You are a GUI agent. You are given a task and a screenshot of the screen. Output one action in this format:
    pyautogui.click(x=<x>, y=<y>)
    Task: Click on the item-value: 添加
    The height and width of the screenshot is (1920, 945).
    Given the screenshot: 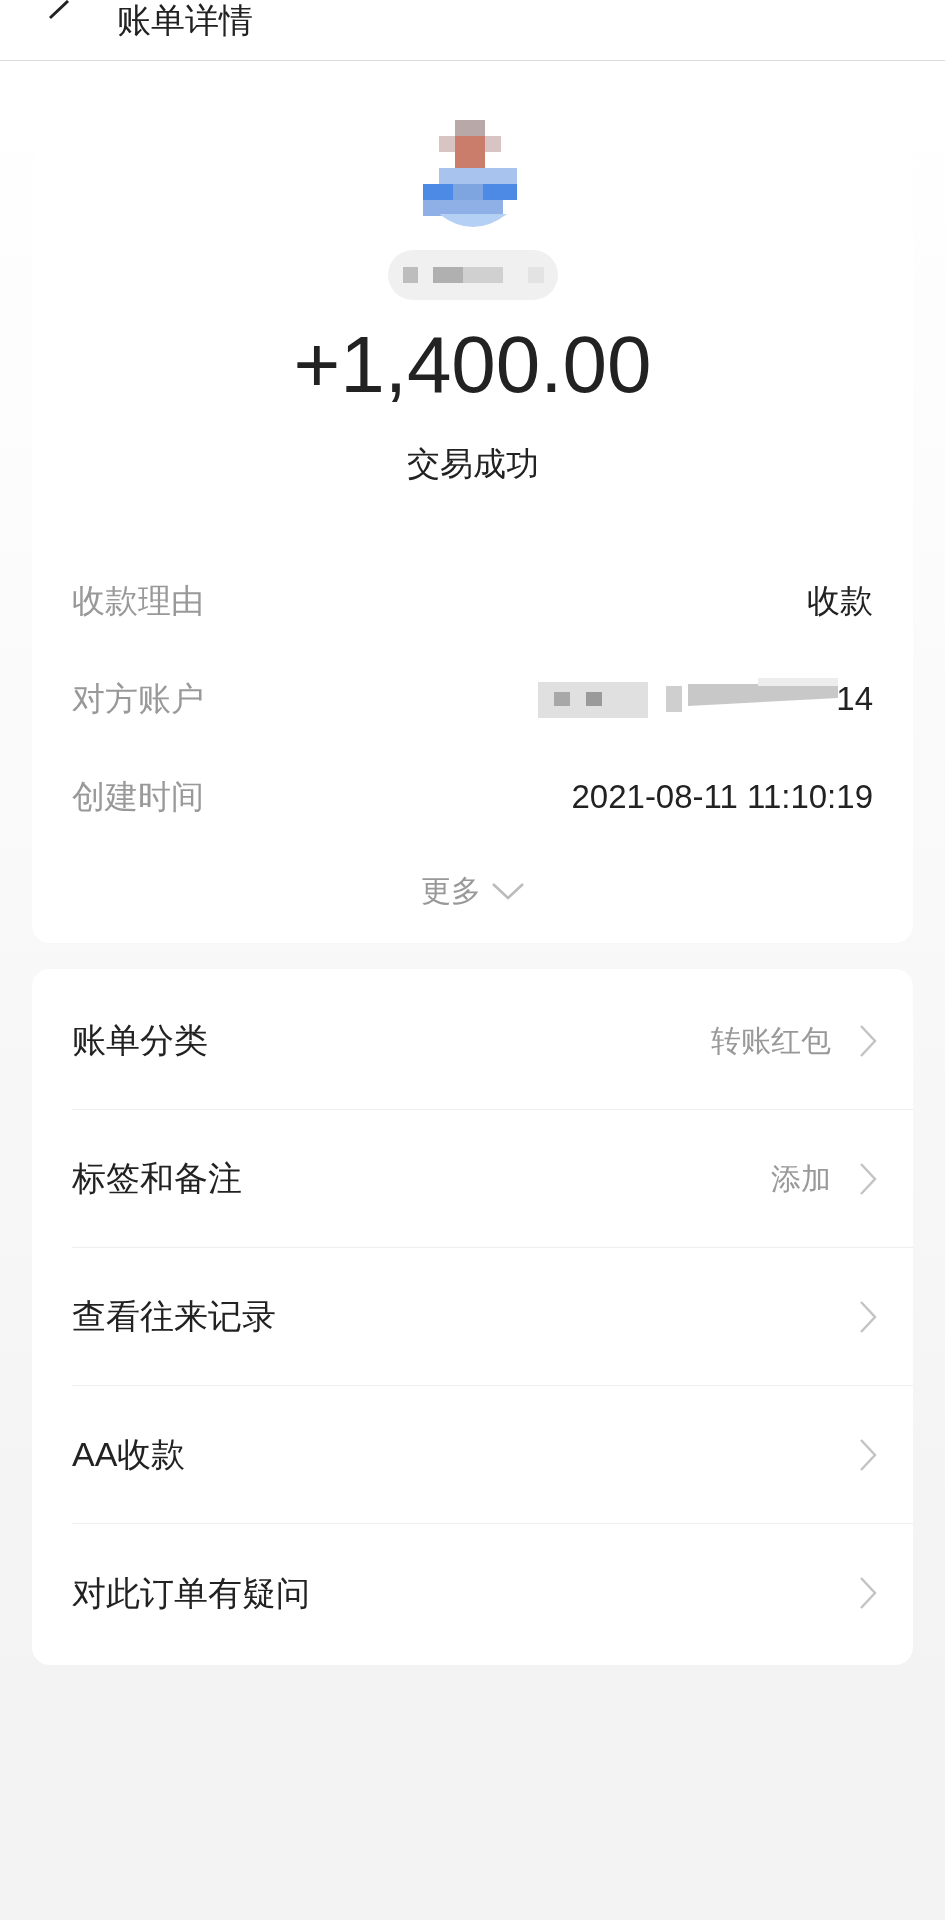 What is the action you would take?
    pyautogui.click(x=801, y=1179)
    